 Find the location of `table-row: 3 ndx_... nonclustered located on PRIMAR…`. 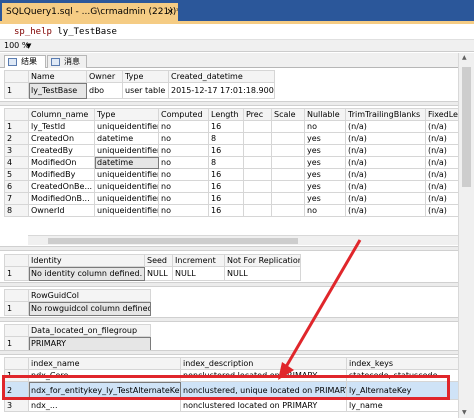

table-row: 3 ndx_... nonclustered located on PRIMAR… is located at coordinates (231, 405).